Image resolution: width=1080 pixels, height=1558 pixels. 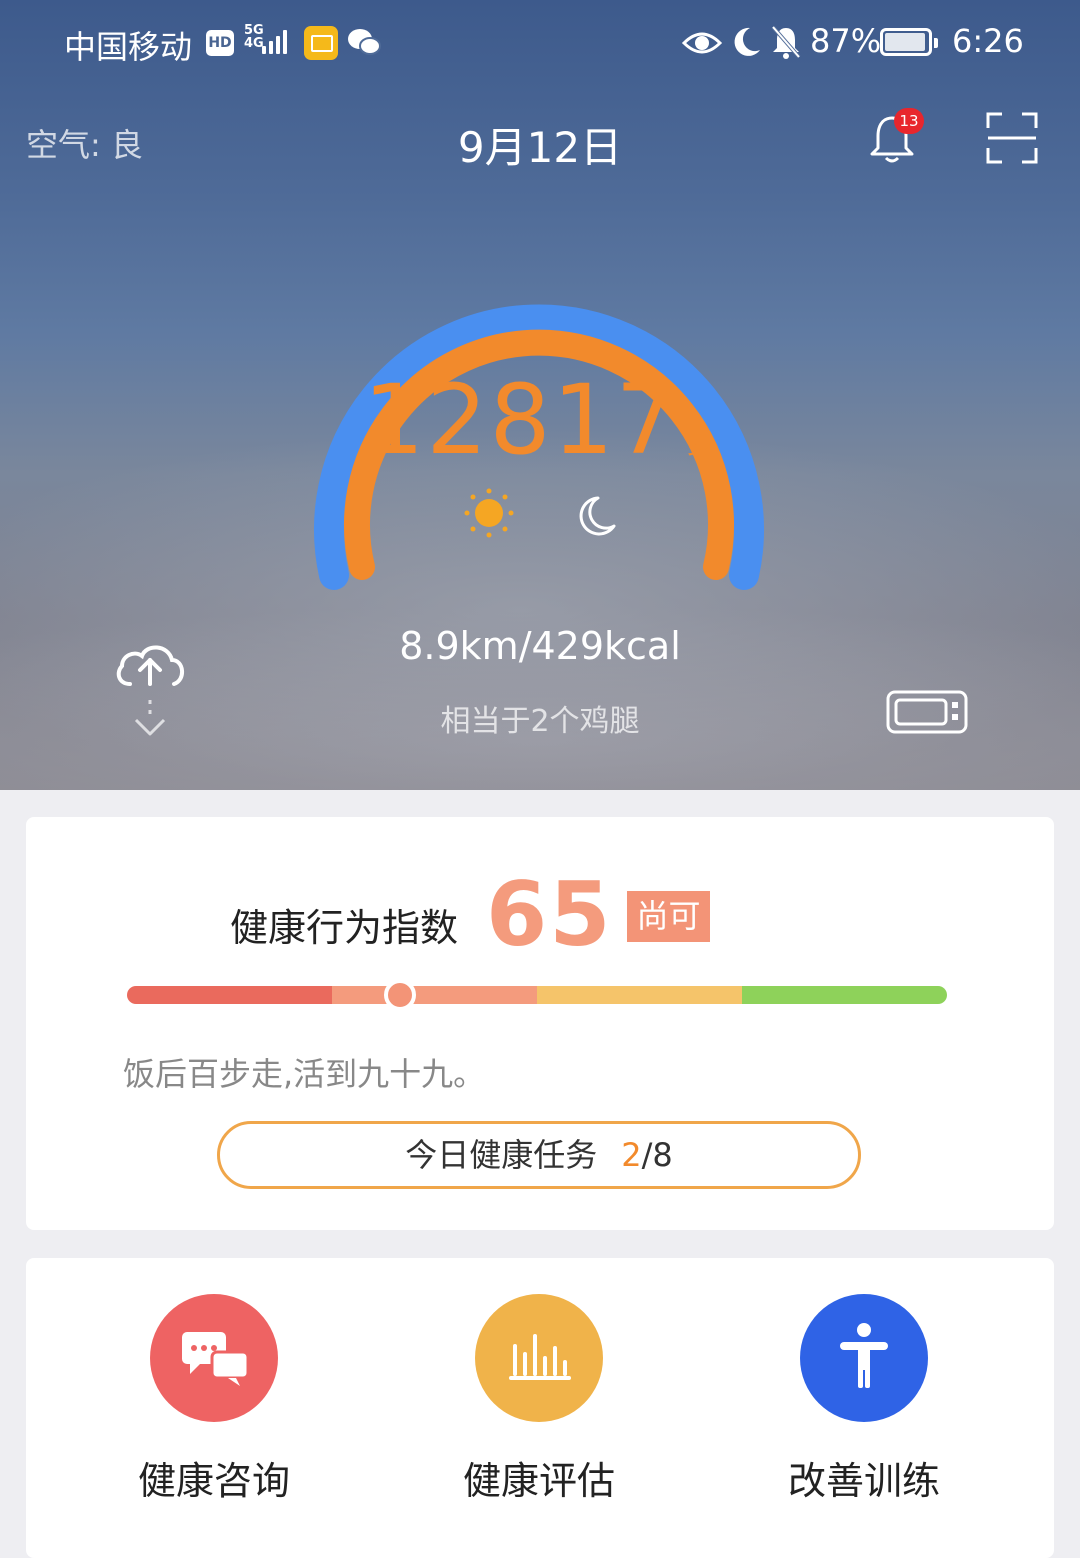 What do you see at coordinates (540, 43) in the screenshot?
I see `status-bar: 中国移动 HD 5G 4G 87% 6:26` at bounding box center [540, 43].